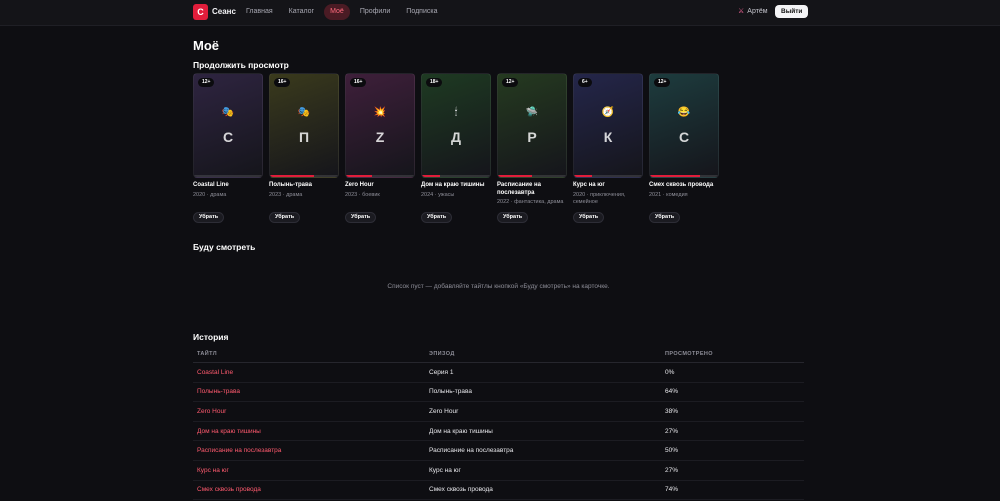  I want to click on history-episode: Дом на краю тишины, so click(461, 431).